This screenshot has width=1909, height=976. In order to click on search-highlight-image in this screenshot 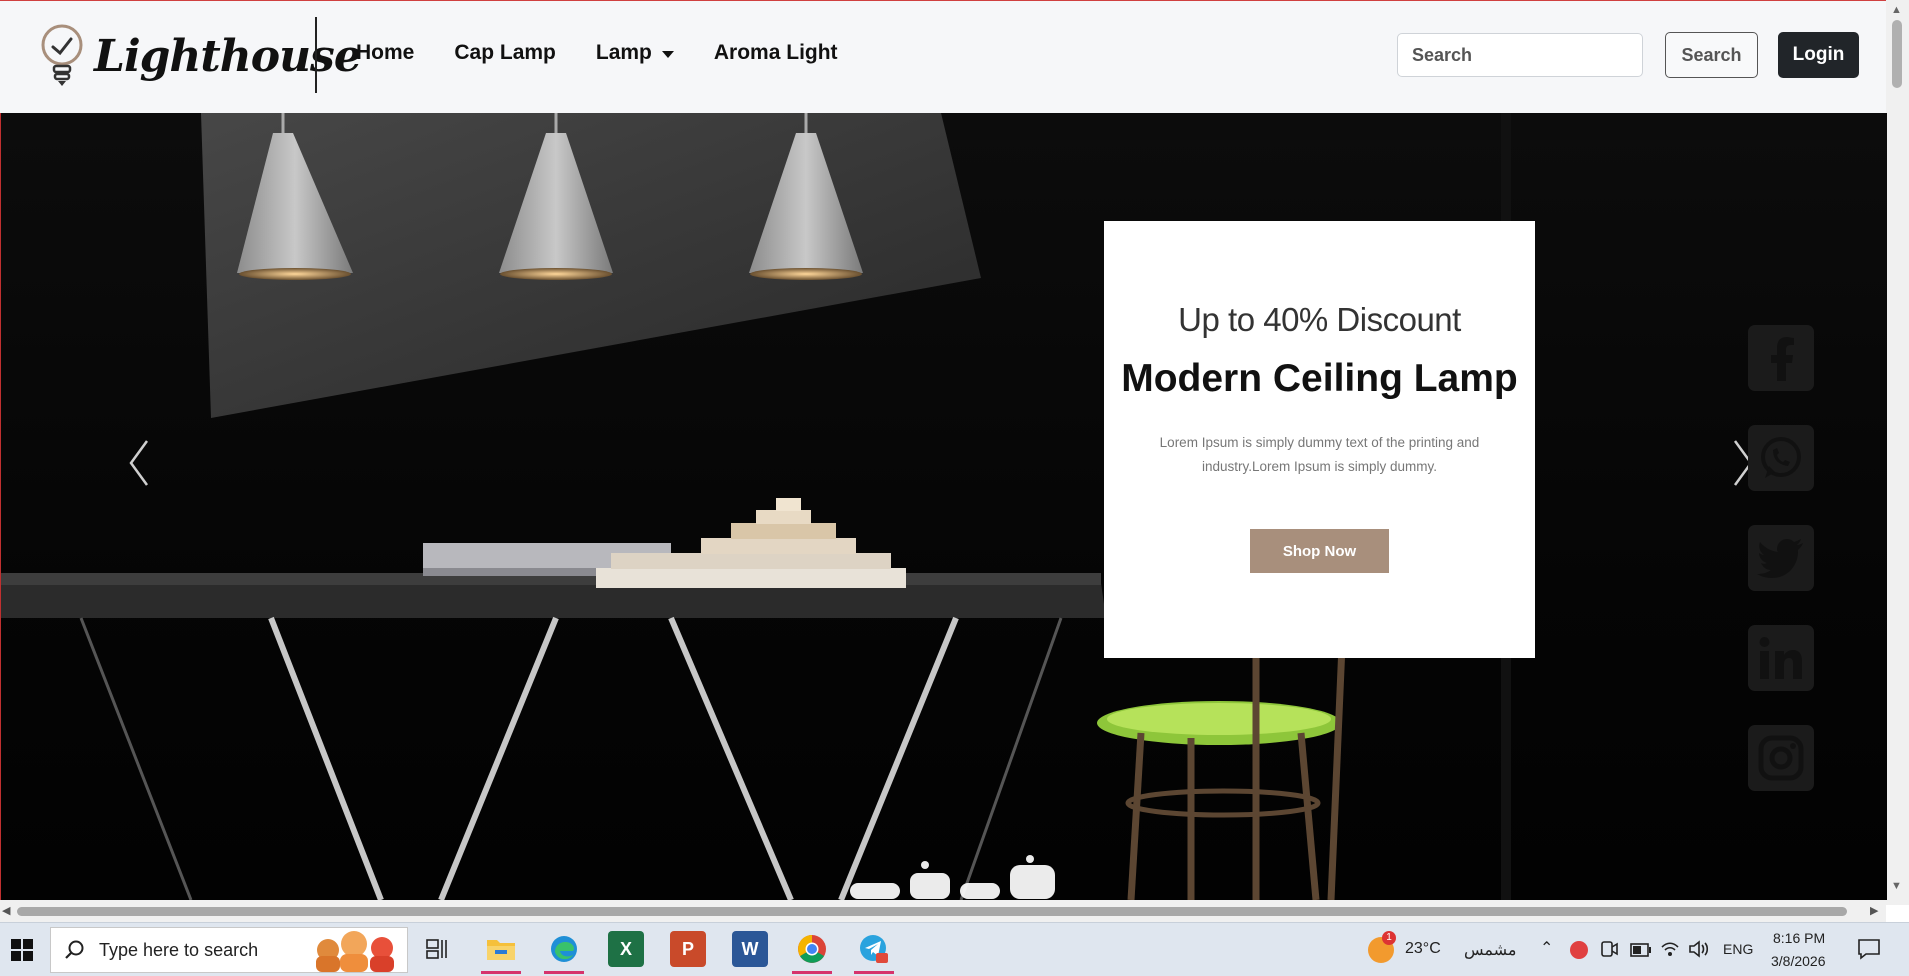, I will do `click(355, 951)`.